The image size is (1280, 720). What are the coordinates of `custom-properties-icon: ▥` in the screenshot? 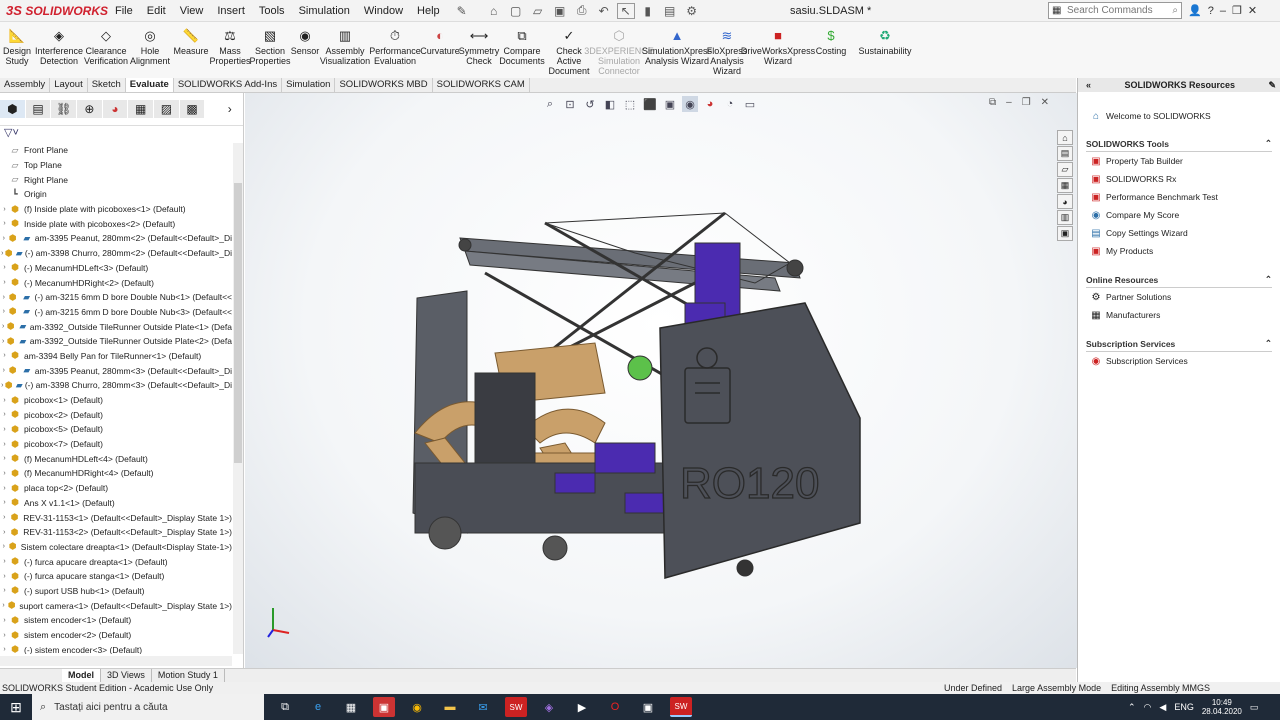 It's located at (1065, 217).